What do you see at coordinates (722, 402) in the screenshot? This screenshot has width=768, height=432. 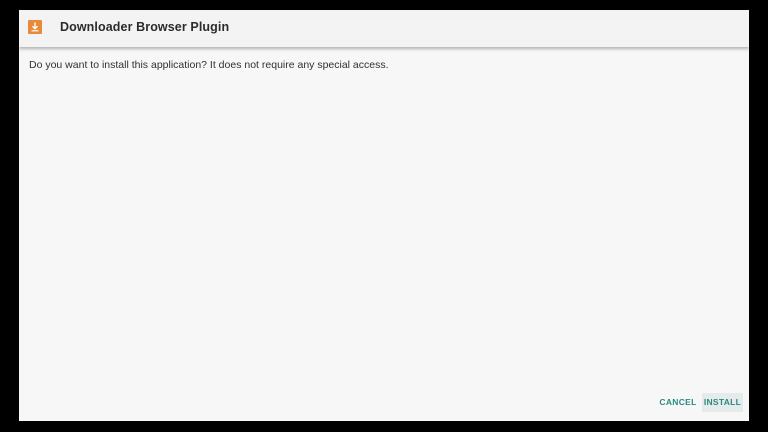 I see `install-button: INSTALL` at bounding box center [722, 402].